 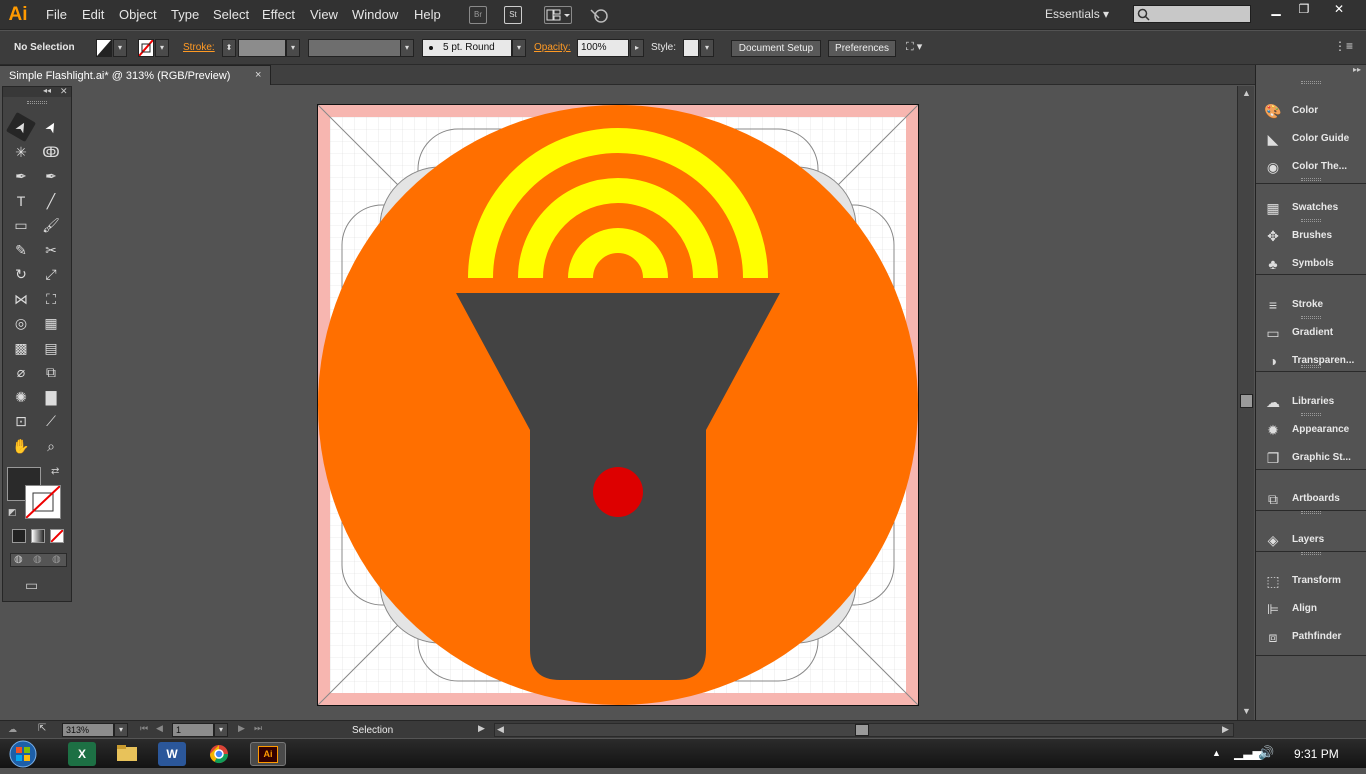 What do you see at coordinates (1339, 10) in the screenshot?
I see `close-window-button: ✕` at bounding box center [1339, 10].